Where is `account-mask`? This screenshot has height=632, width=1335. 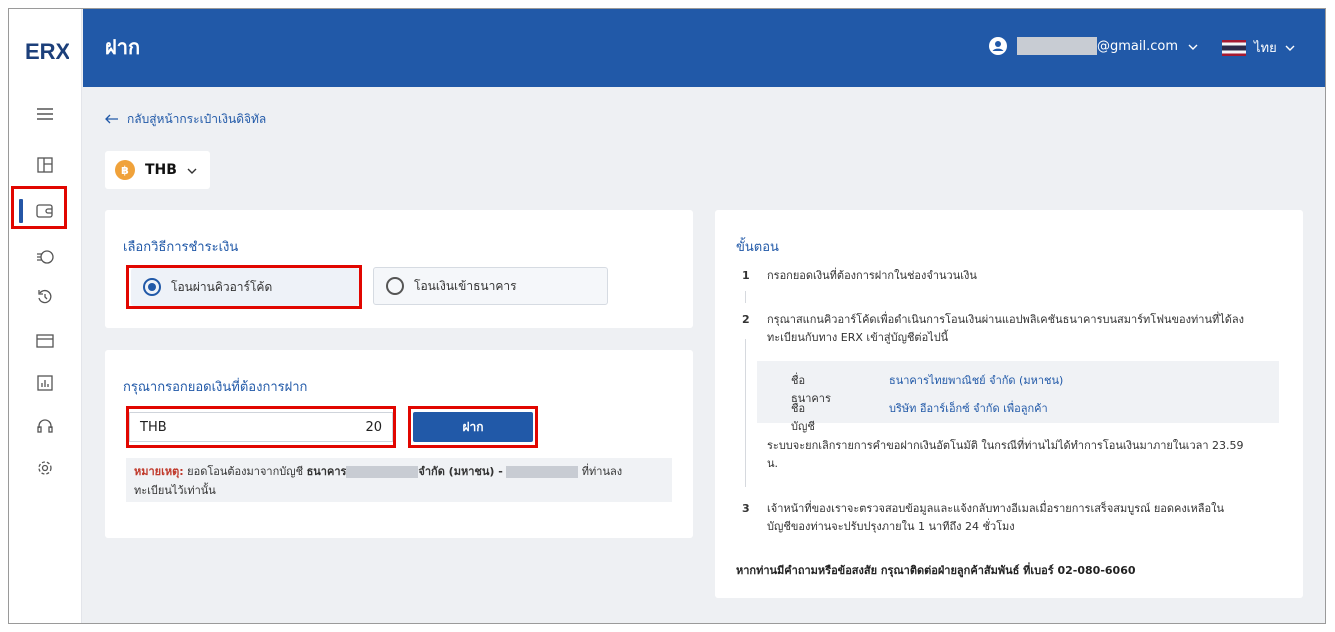
account-mask is located at coordinates (542, 472).